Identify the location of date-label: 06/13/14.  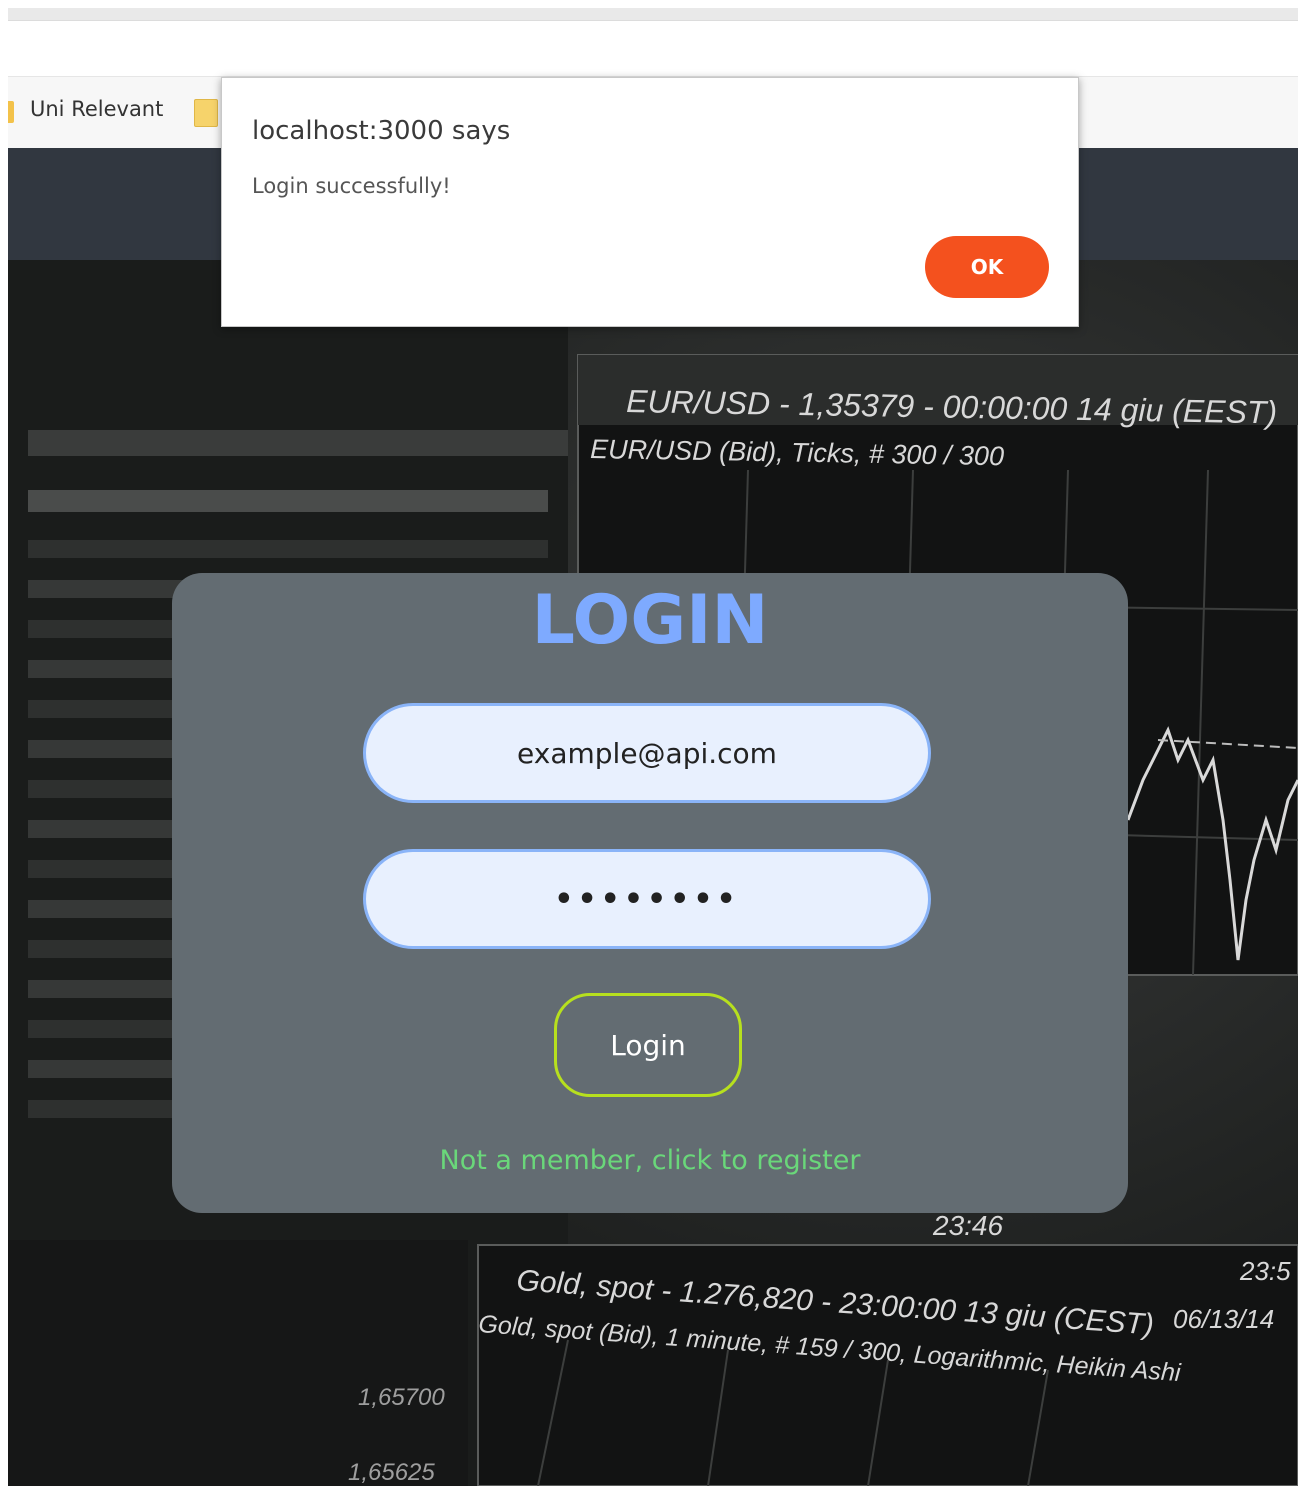
(1223, 1319).